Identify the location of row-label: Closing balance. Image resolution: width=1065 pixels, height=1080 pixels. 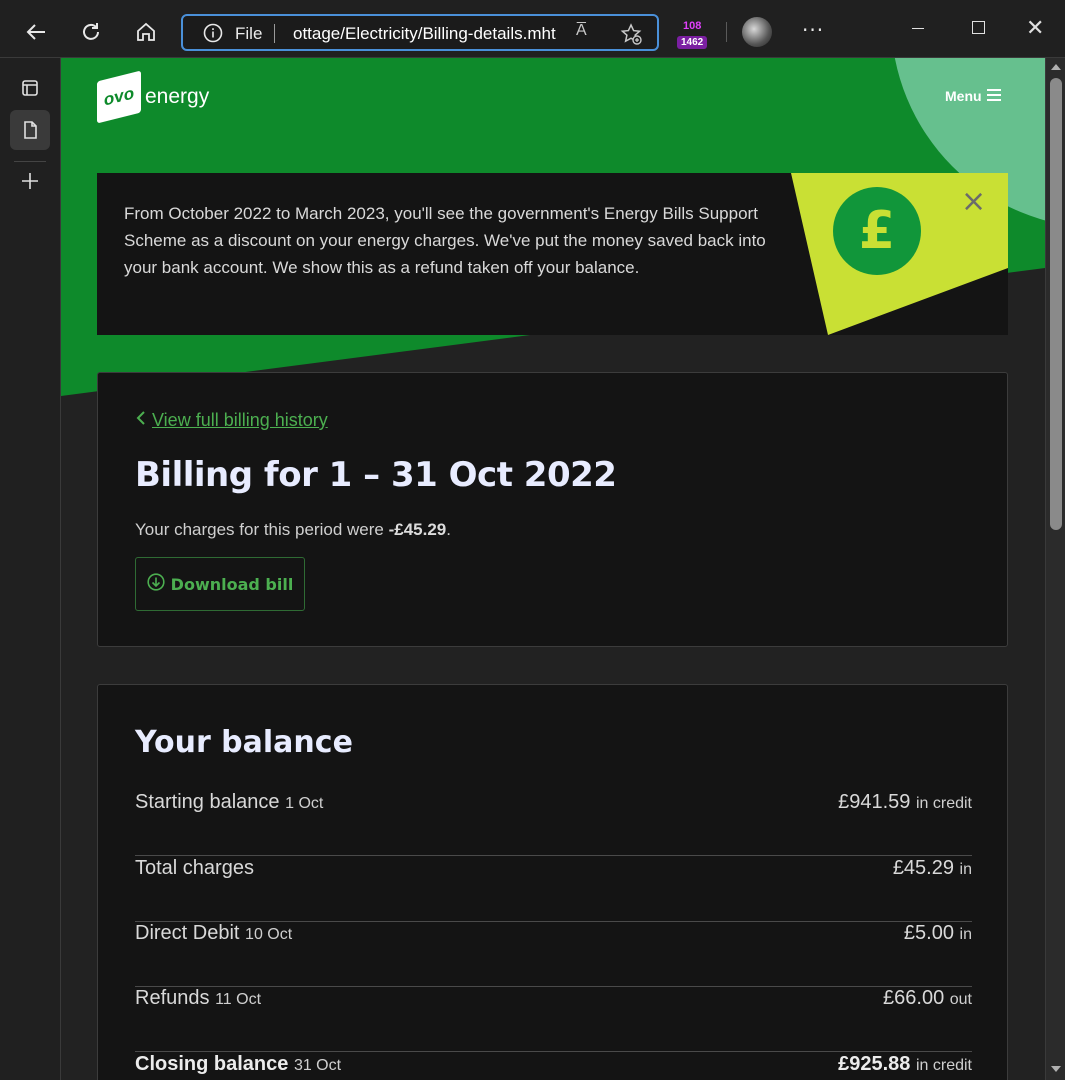
(212, 1064).